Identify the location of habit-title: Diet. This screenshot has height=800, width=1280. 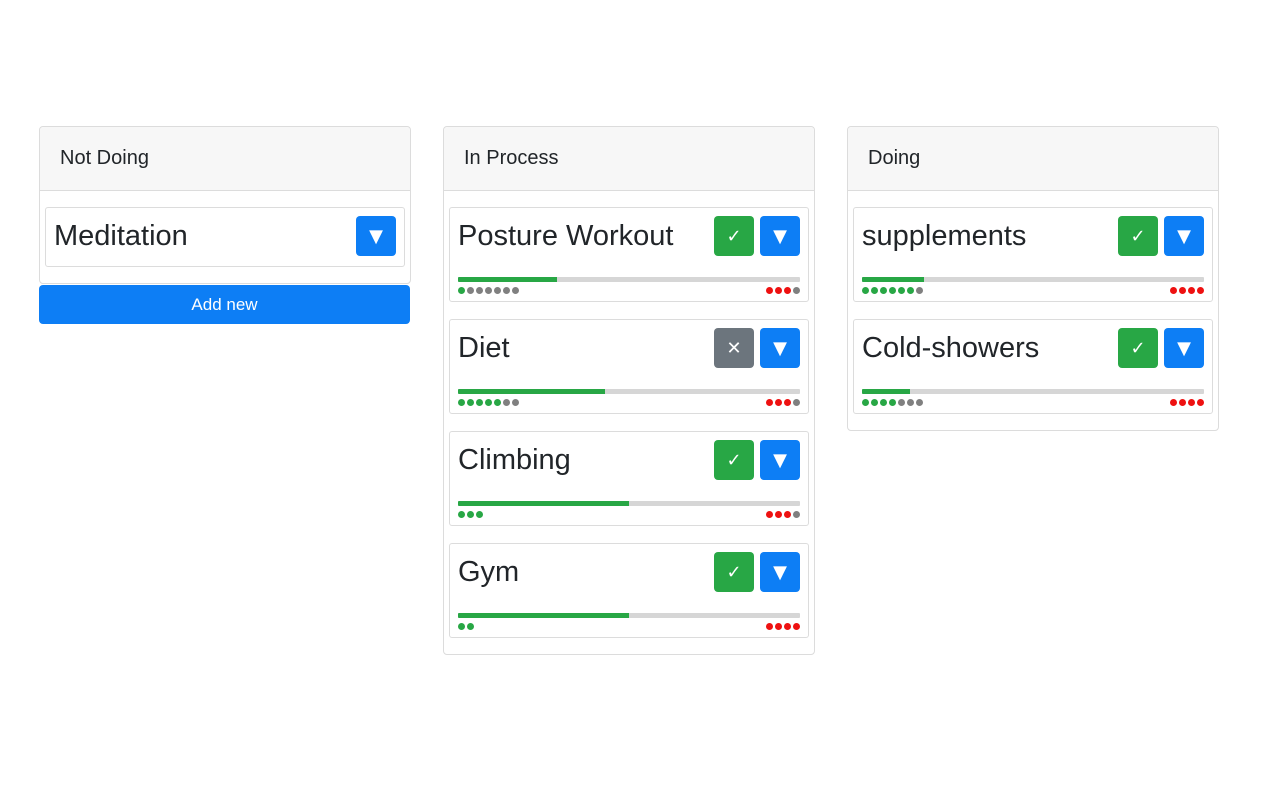
(484, 347).